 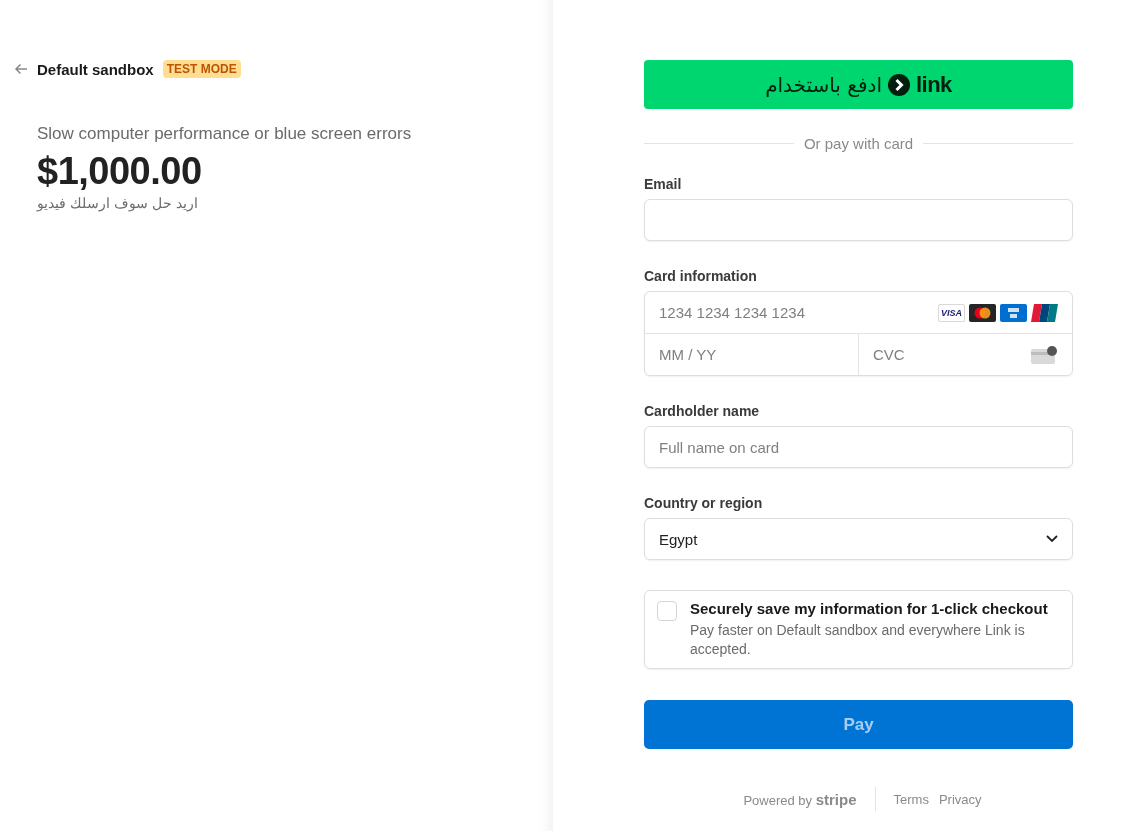 I want to click on field-label: Cardholder name, so click(x=702, y=411).